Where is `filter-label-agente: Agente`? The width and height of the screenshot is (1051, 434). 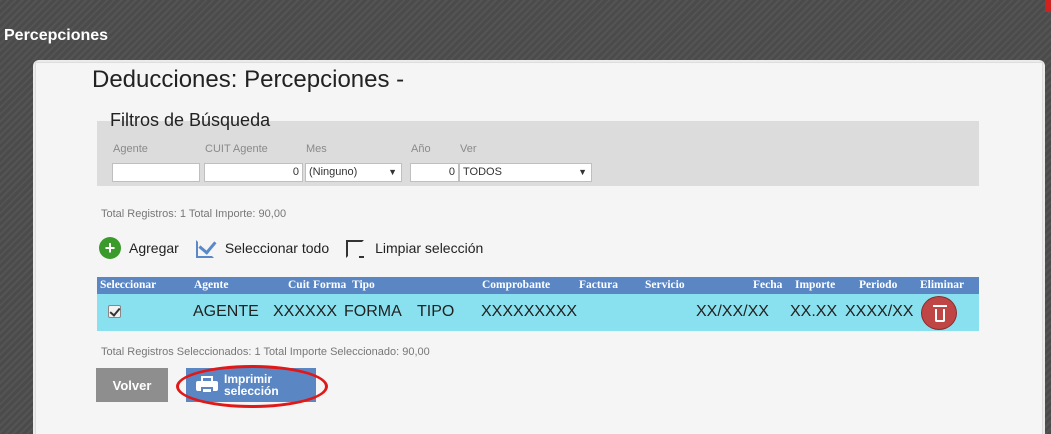
filter-label-agente: Agente is located at coordinates (130, 149).